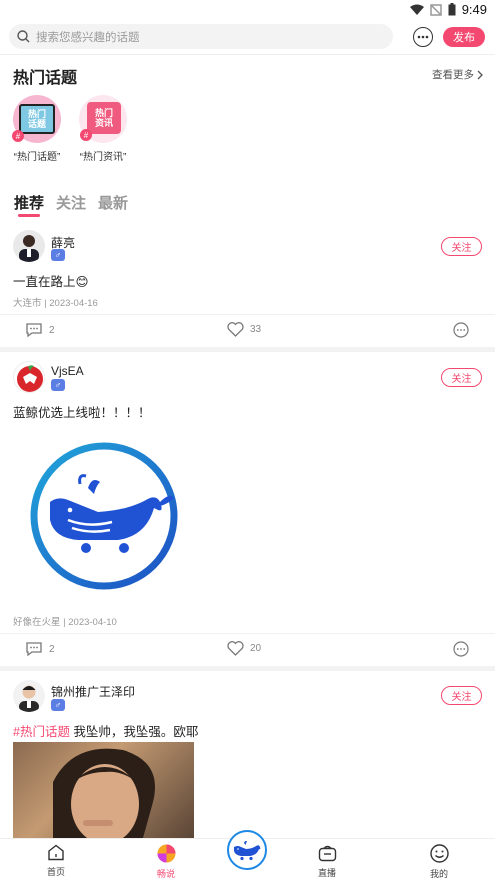 The width and height of the screenshot is (495, 881). Describe the element at coordinates (67, 371) in the screenshot. I see `username: VjsEA` at that location.